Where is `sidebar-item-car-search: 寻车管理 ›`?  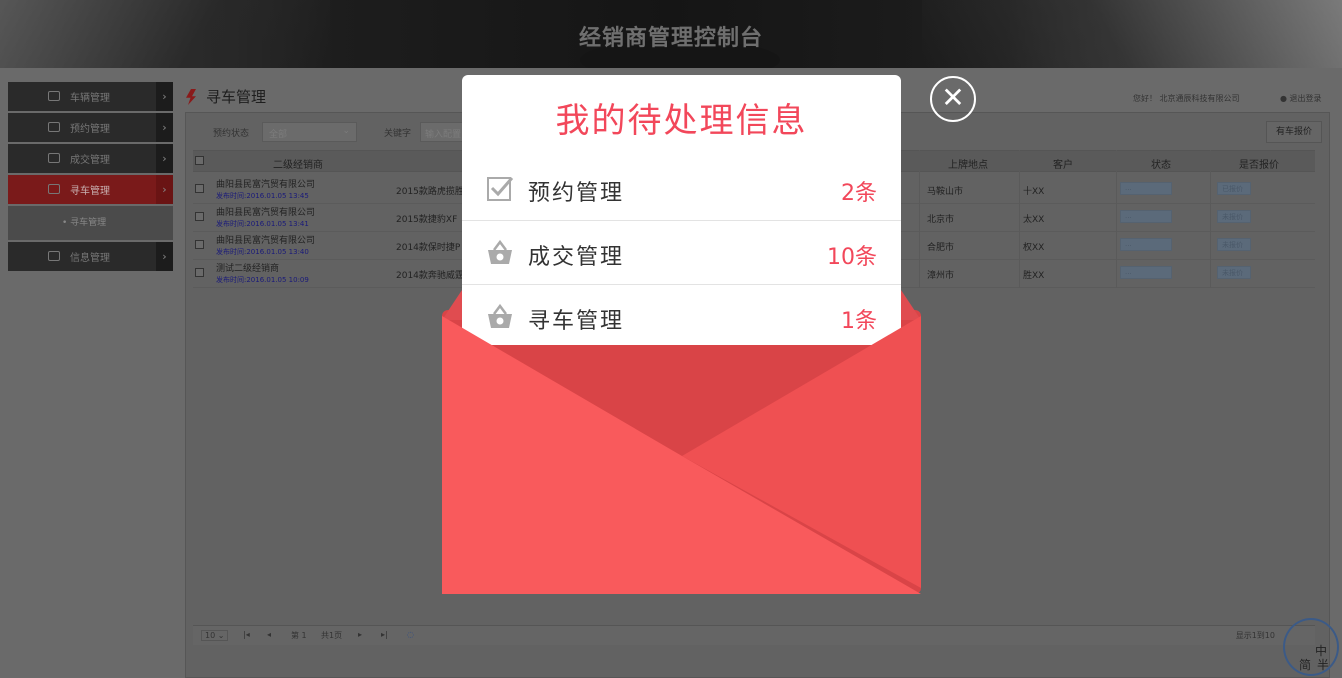 sidebar-item-car-search: 寻车管理 › is located at coordinates (90, 189).